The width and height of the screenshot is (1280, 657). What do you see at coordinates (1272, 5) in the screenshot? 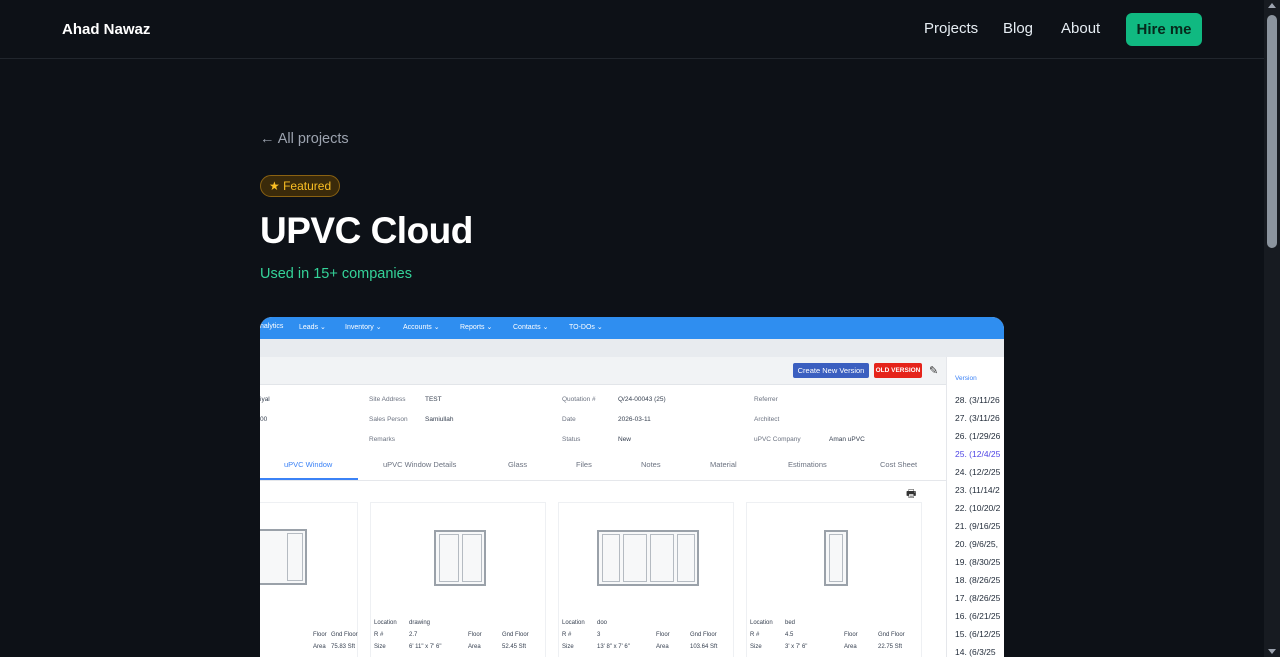
I see `scroll-up-icon` at bounding box center [1272, 5].